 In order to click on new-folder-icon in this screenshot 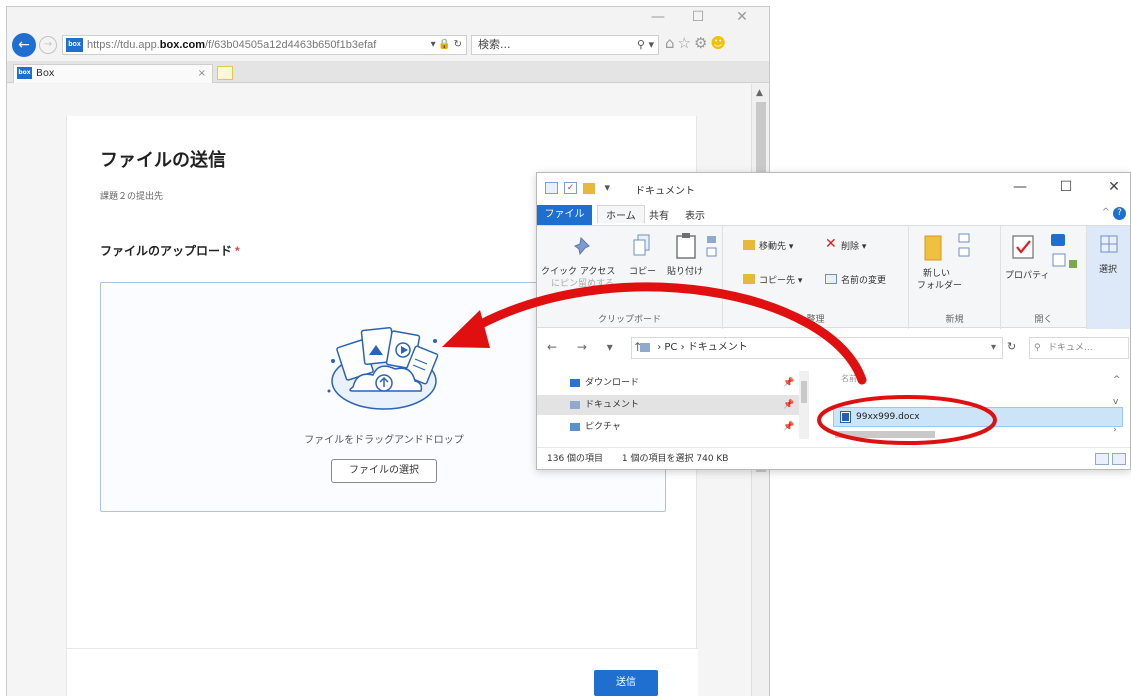, I will do `click(933, 248)`.